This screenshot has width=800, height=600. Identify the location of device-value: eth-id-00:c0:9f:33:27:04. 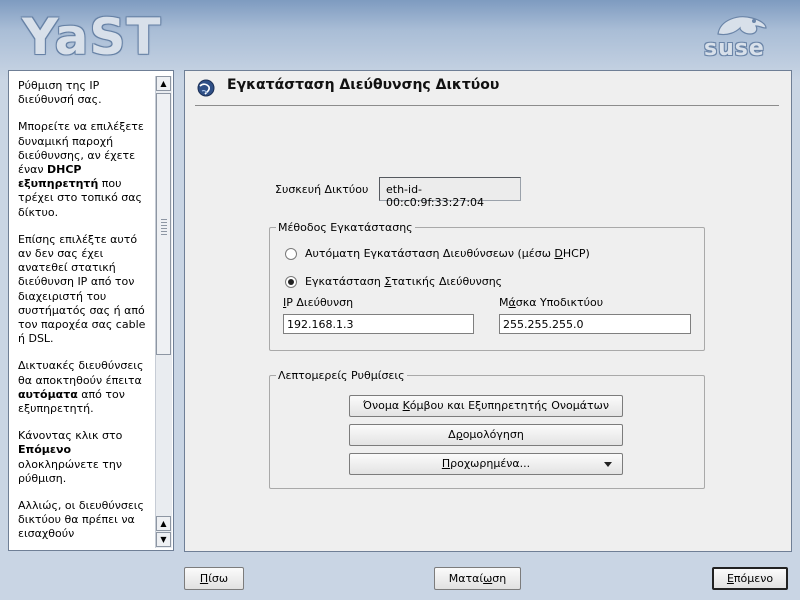
(450, 193).